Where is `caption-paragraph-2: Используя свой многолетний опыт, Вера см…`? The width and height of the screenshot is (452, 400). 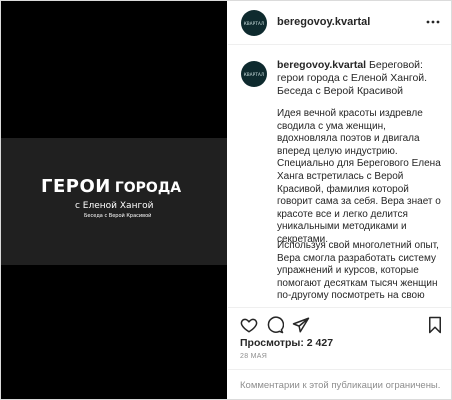 caption-paragraph-2: Используя свой многолетний опыт, Вера см… is located at coordinates (358, 271).